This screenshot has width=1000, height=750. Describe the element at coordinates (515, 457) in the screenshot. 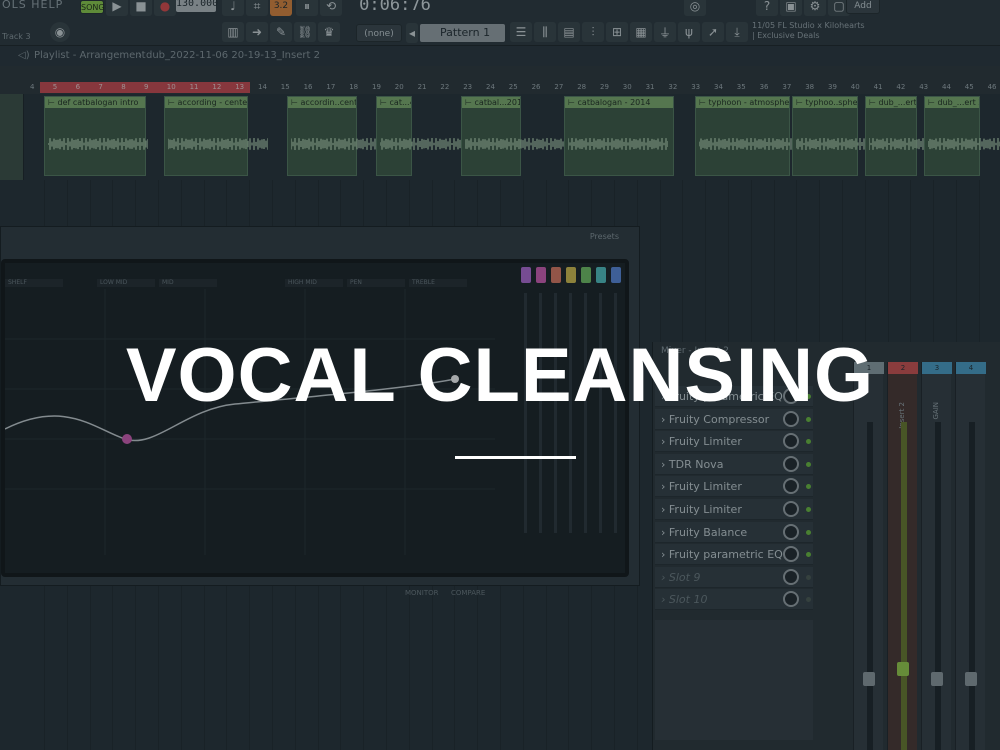

I see `headline-underline` at that location.